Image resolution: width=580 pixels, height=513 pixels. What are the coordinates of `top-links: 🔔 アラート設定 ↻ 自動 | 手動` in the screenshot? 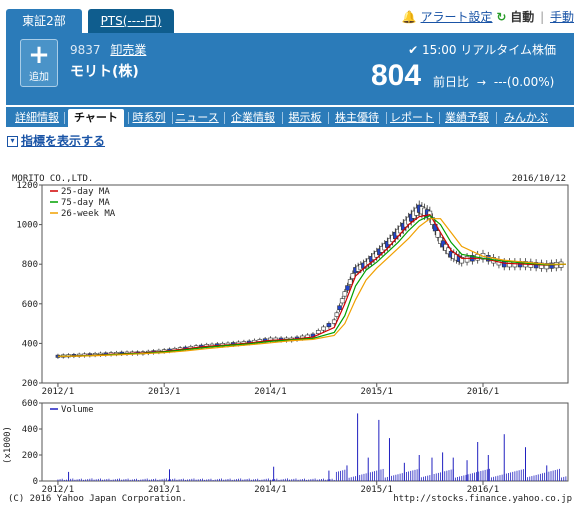 It's located at (488, 16).